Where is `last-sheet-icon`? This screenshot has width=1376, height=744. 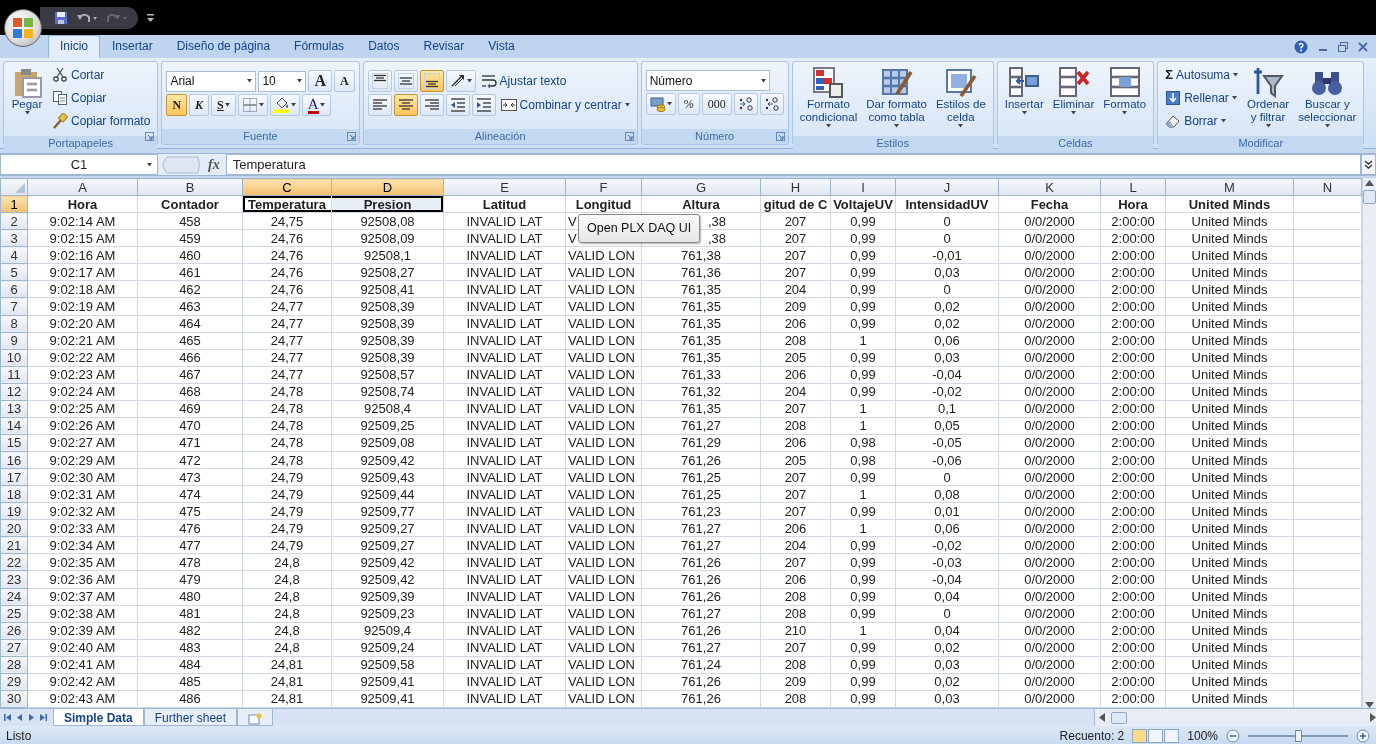 last-sheet-icon is located at coordinates (43, 717).